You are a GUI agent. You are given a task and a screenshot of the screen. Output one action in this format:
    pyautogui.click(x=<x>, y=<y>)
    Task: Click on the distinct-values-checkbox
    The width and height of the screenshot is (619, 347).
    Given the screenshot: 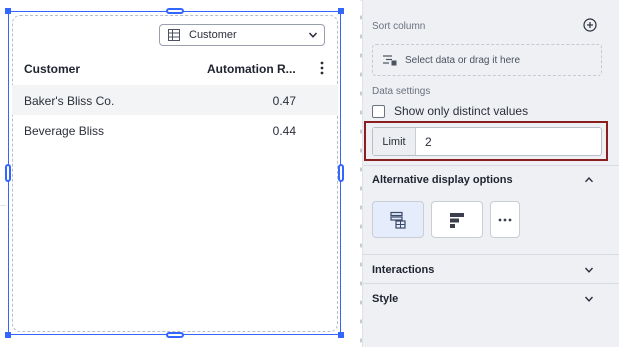 What is the action you would take?
    pyautogui.click(x=378, y=111)
    